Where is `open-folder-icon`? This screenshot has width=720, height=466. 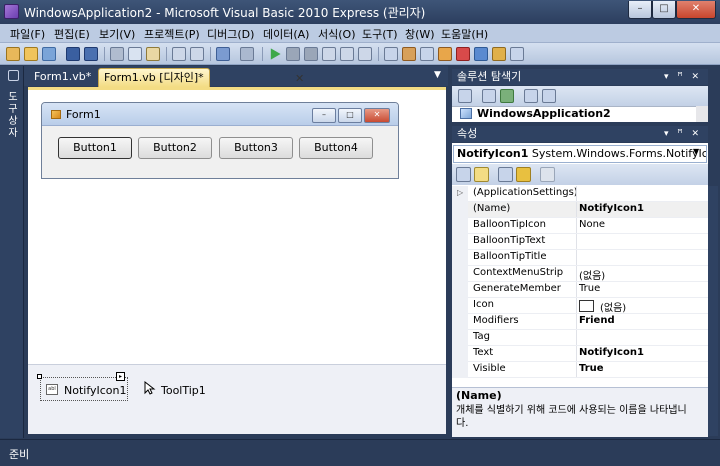
open-folder-icon is located at coordinates (31, 54).